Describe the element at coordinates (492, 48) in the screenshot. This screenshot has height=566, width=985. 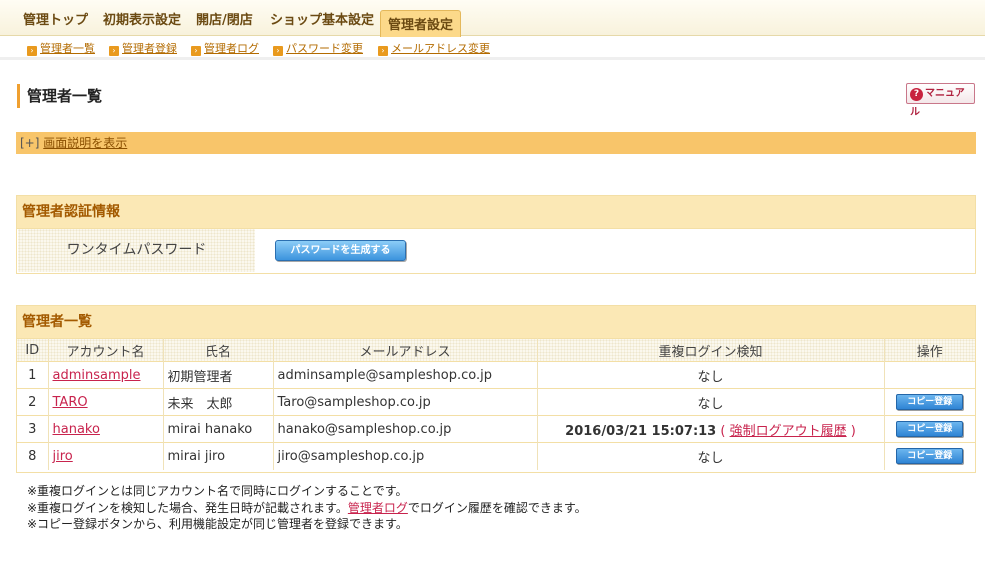
I see `sub-nav: › 管理者一覧 › 管理者登録 › 管理者ログ › パスワード変更 › メールアドレス変更` at that location.